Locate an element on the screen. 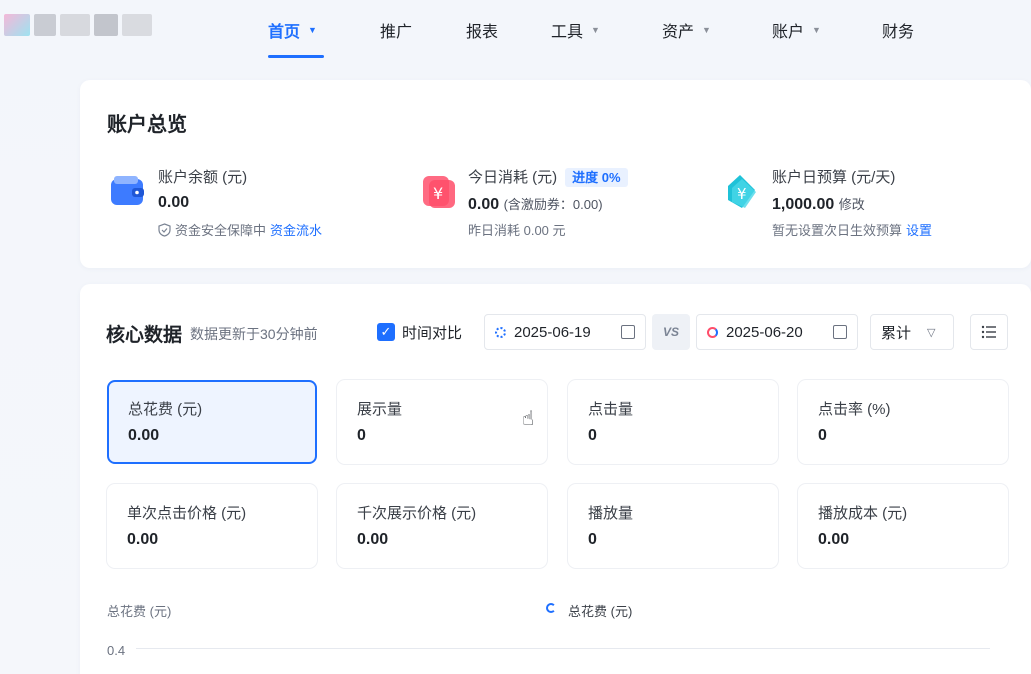 This screenshot has height=674, width=1031. date-picker-b: 2025-06-20 is located at coordinates (777, 332).